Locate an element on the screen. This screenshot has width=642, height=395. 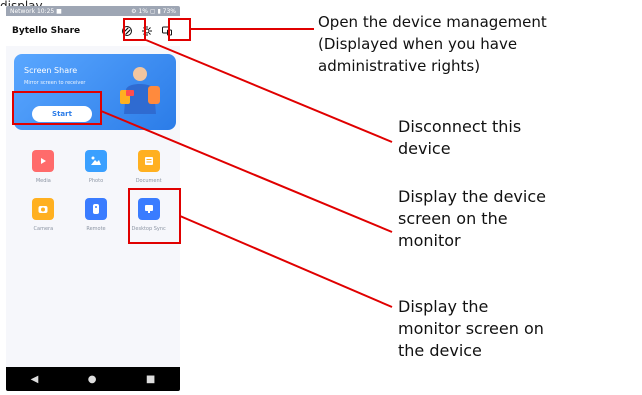
annotation-display-monitor: Display the monitor screen on the device is located at coordinates (471, 328).